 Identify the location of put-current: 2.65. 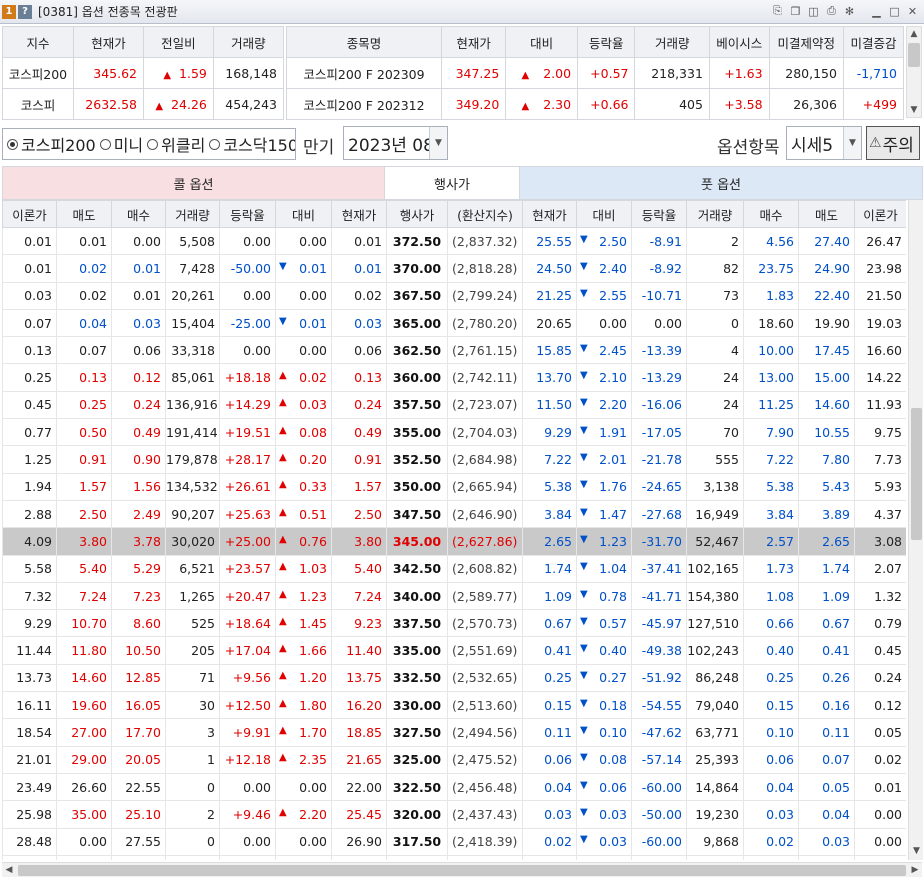
(549, 541).